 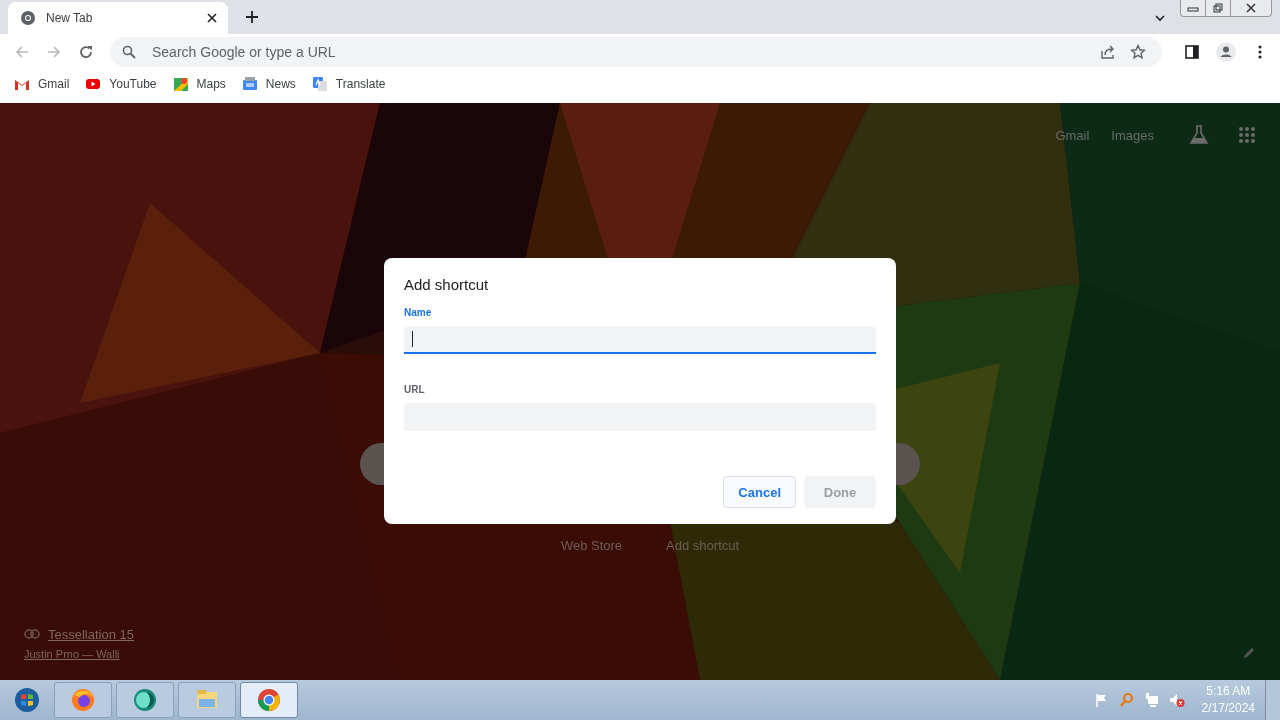 What do you see at coordinates (79, 654) in the screenshot?
I see `wallpaper-author-link: Justin Prno — Walli` at bounding box center [79, 654].